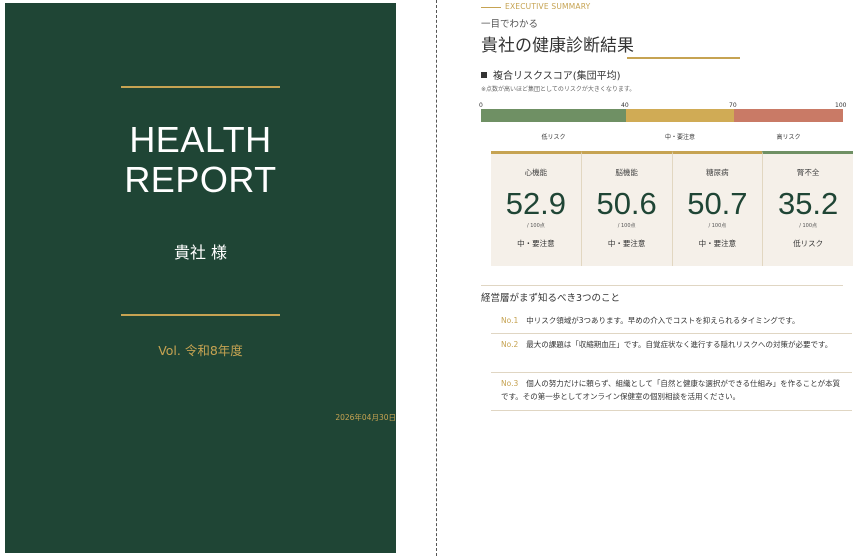  I want to click on scale-segment-low, so click(553, 115).